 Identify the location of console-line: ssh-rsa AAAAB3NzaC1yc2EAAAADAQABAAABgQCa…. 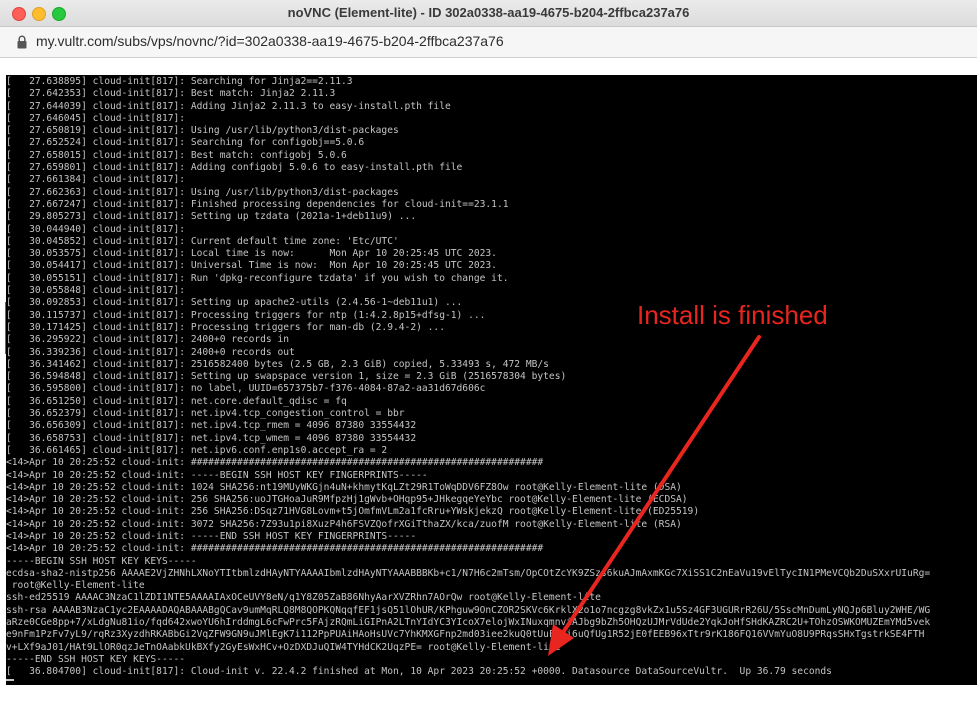
(468, 610).